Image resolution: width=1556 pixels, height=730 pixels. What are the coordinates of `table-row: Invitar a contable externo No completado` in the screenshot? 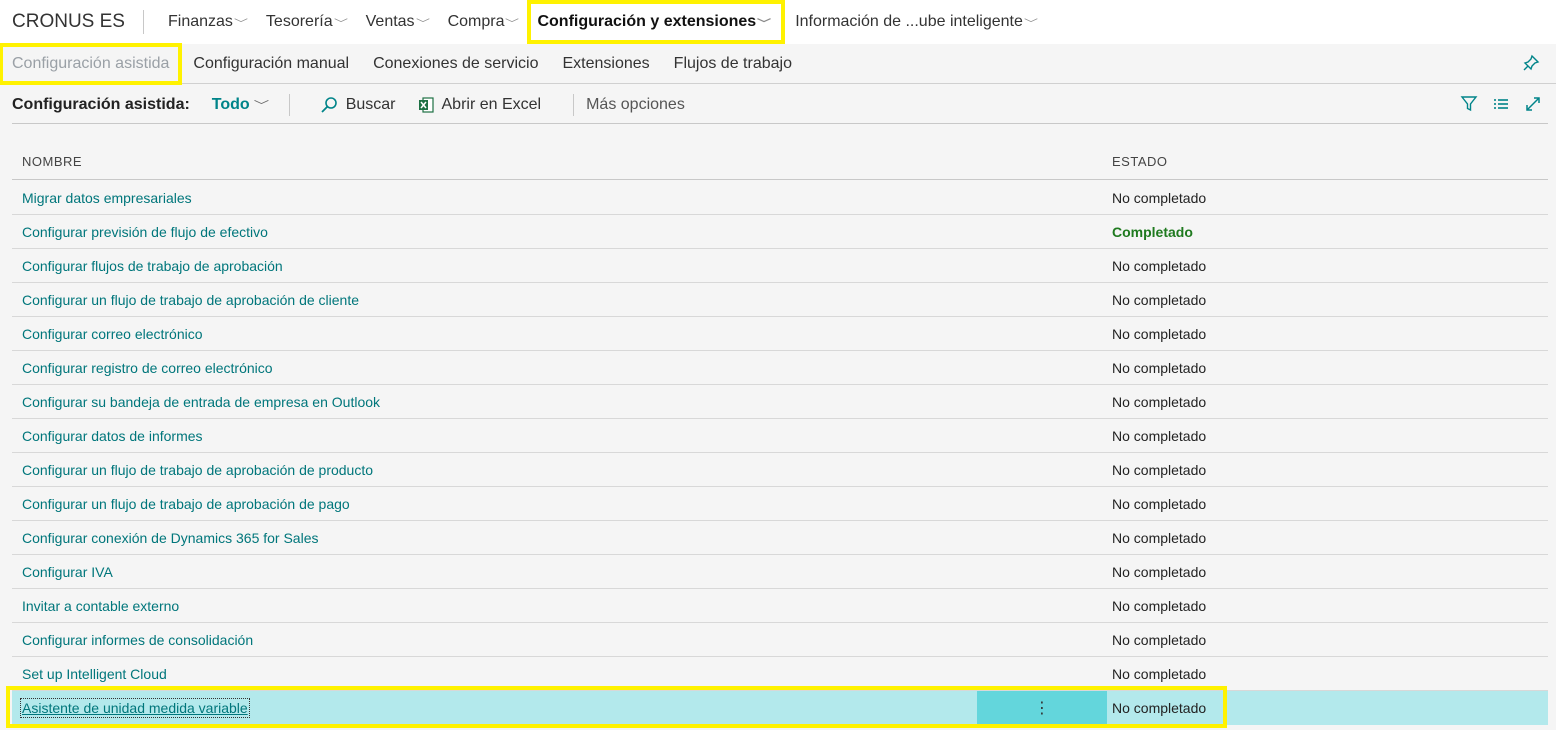 It's located at (780, 606).